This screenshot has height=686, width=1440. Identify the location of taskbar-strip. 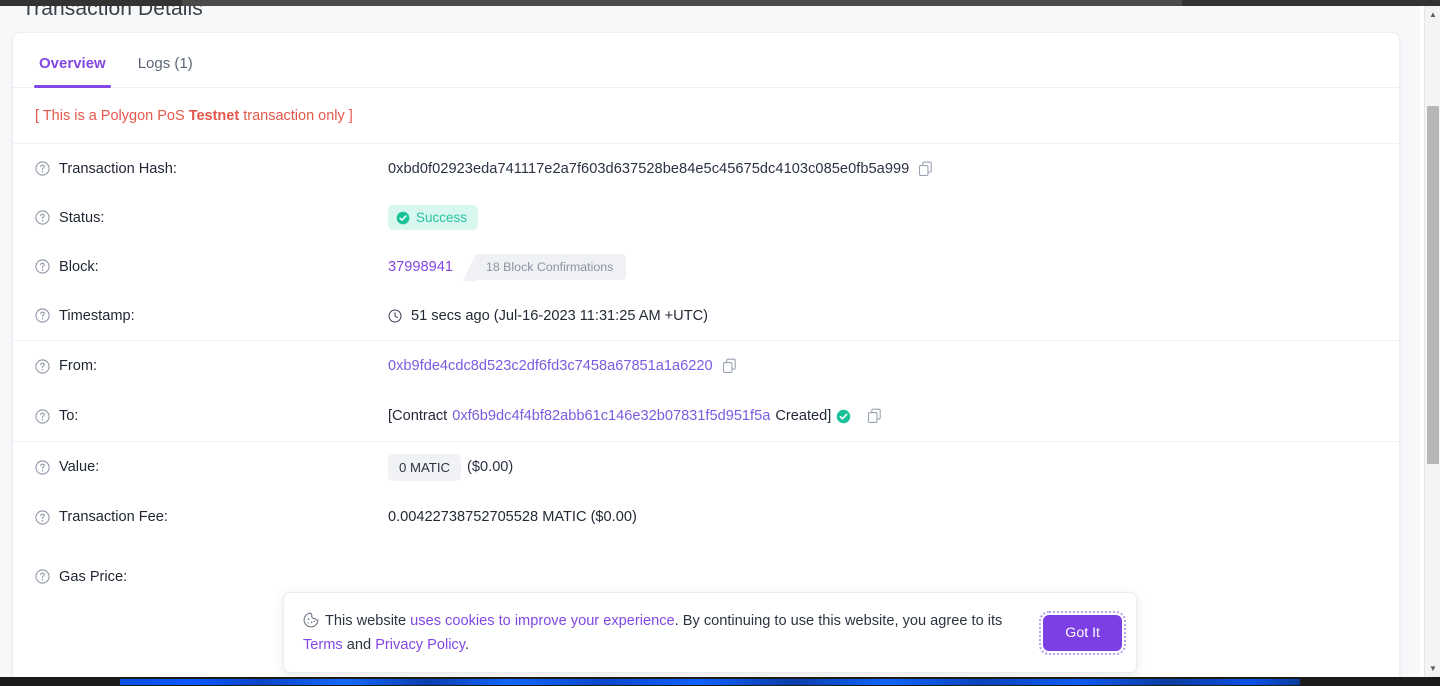
(710, 682).